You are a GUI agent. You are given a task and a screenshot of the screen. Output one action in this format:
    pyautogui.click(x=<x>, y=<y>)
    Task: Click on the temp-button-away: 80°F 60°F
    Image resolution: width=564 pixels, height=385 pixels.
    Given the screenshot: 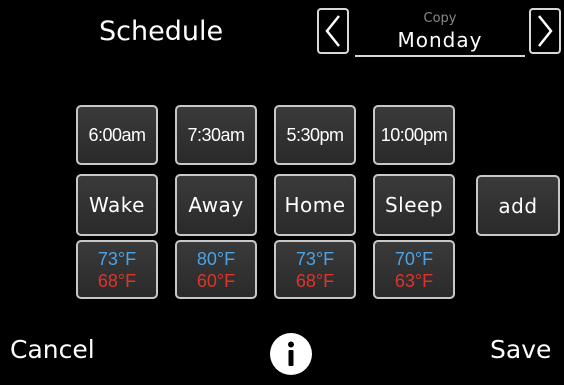 What is the action you would take?
    pyautogui.click(x=216, y=269)
    